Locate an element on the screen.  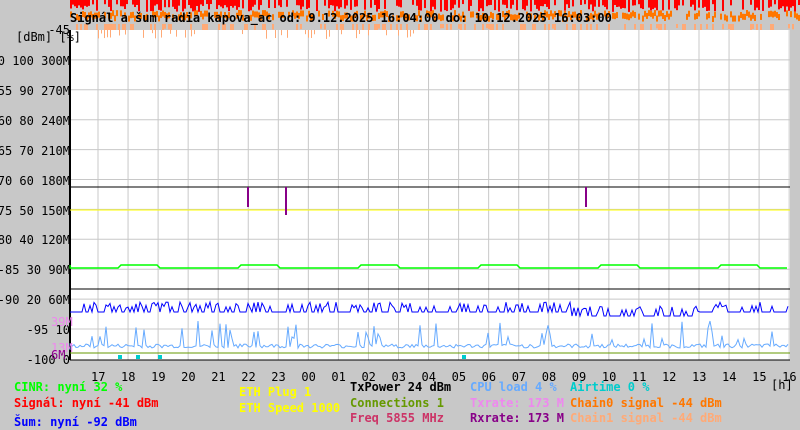
legend-airtime: Airtime 0 % is located at coordinates (610, 387).